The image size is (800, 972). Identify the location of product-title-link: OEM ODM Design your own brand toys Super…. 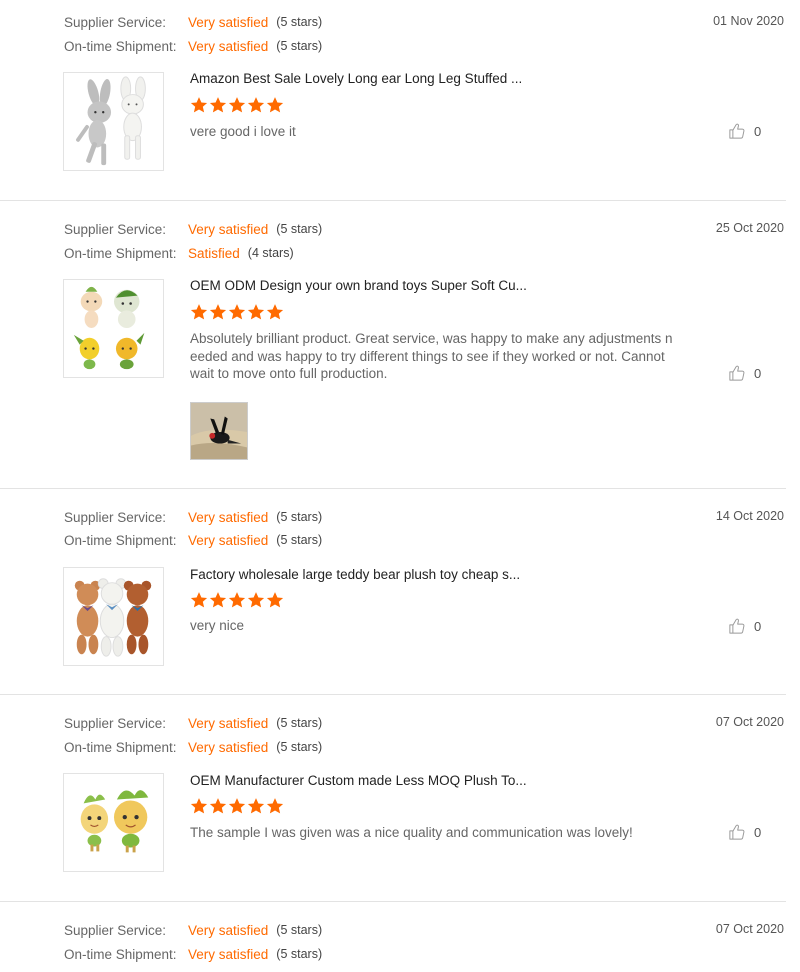
(358, 285).